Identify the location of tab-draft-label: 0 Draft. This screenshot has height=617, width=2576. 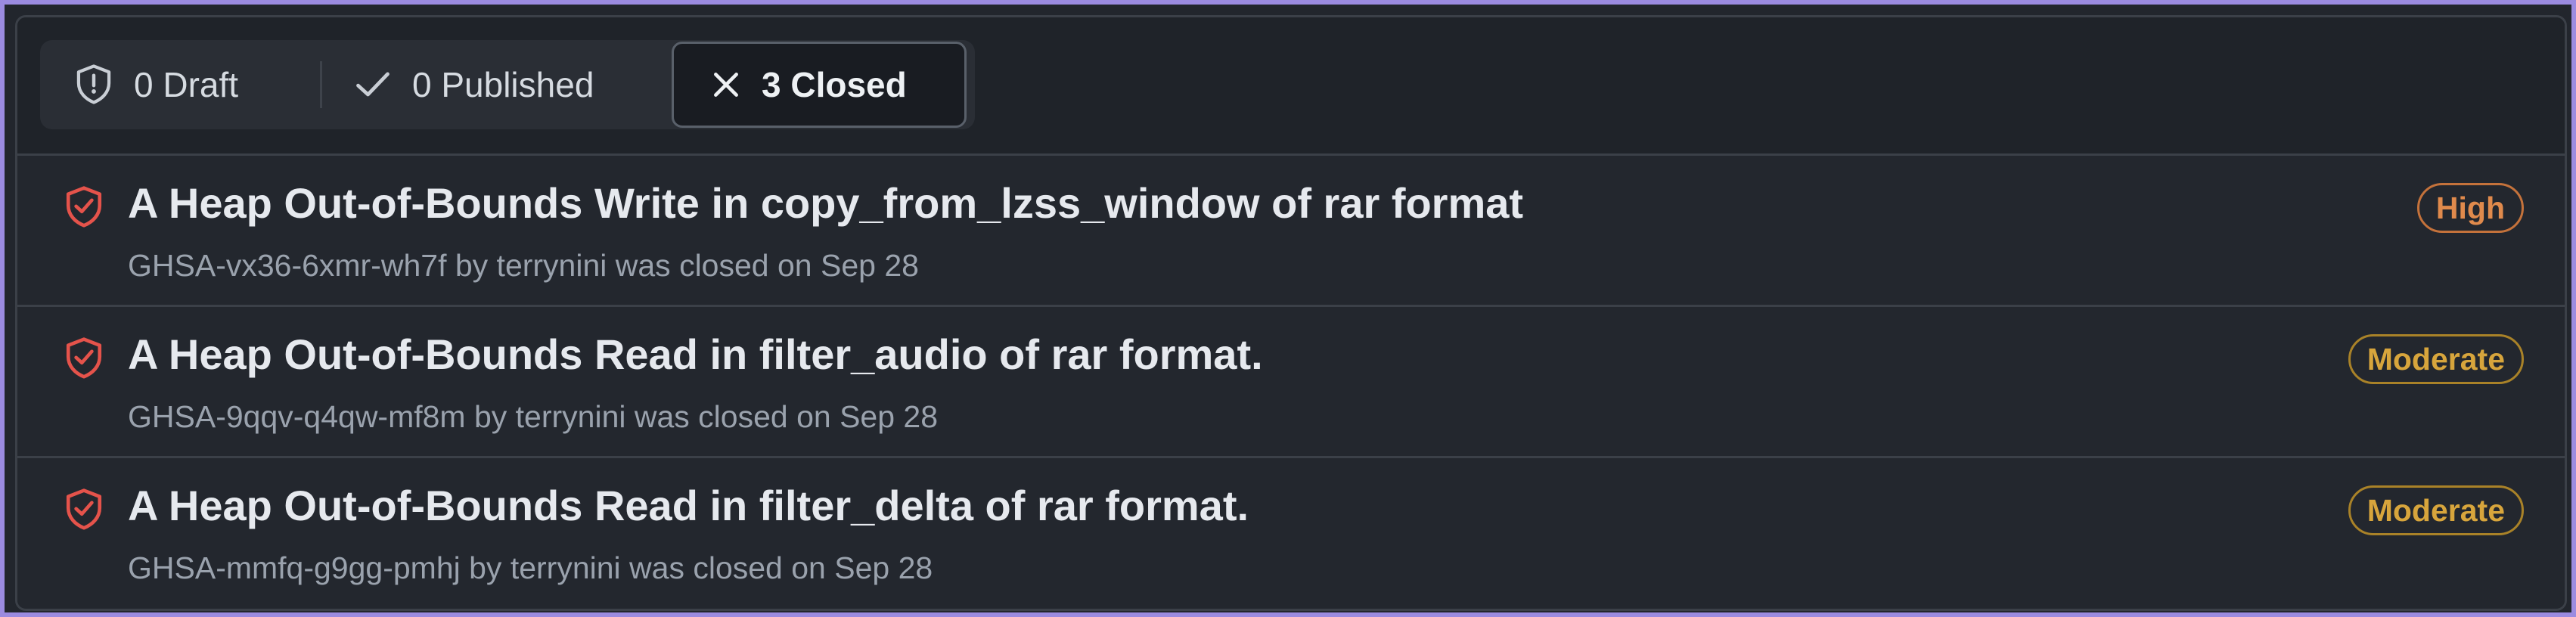
(186, 85).